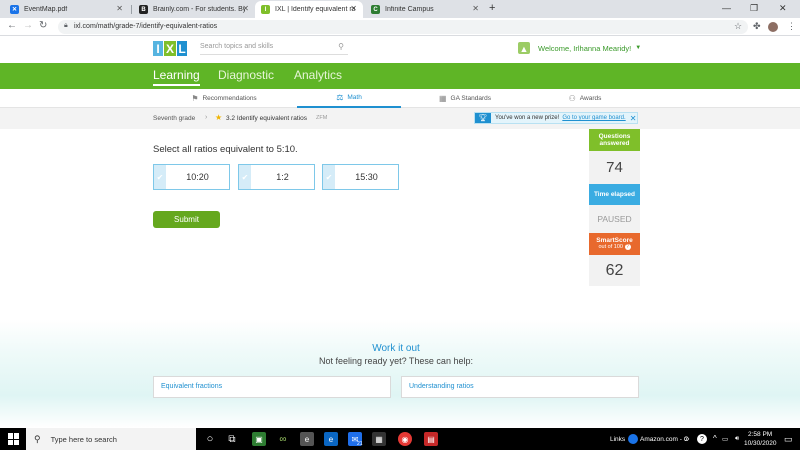 Image resolution: width=800 pixels, height=450 pixels. I want to click on menu-dots-icon: ⋮, so click(791, 26).